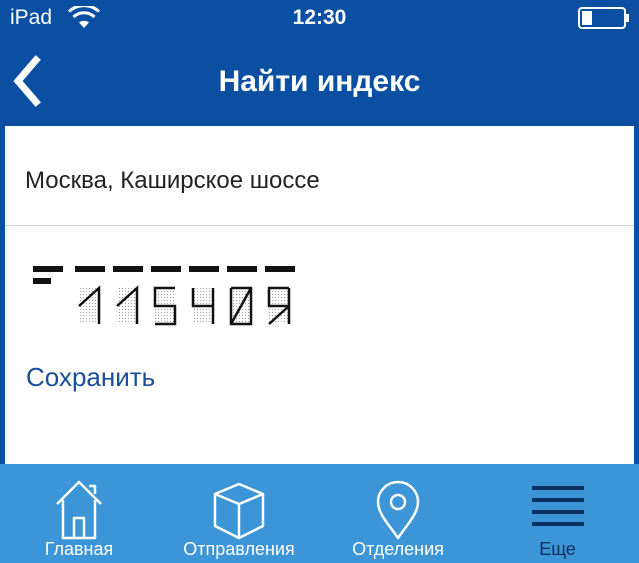 The image size is (639, 563). I want to click on tab-offices: Отделения, so click(398, 513).